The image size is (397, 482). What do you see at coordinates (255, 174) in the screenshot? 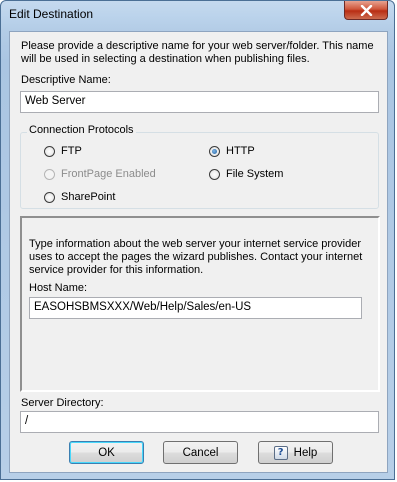
I see `radio-file-system-label: File System` at bounding box center [255, 174].